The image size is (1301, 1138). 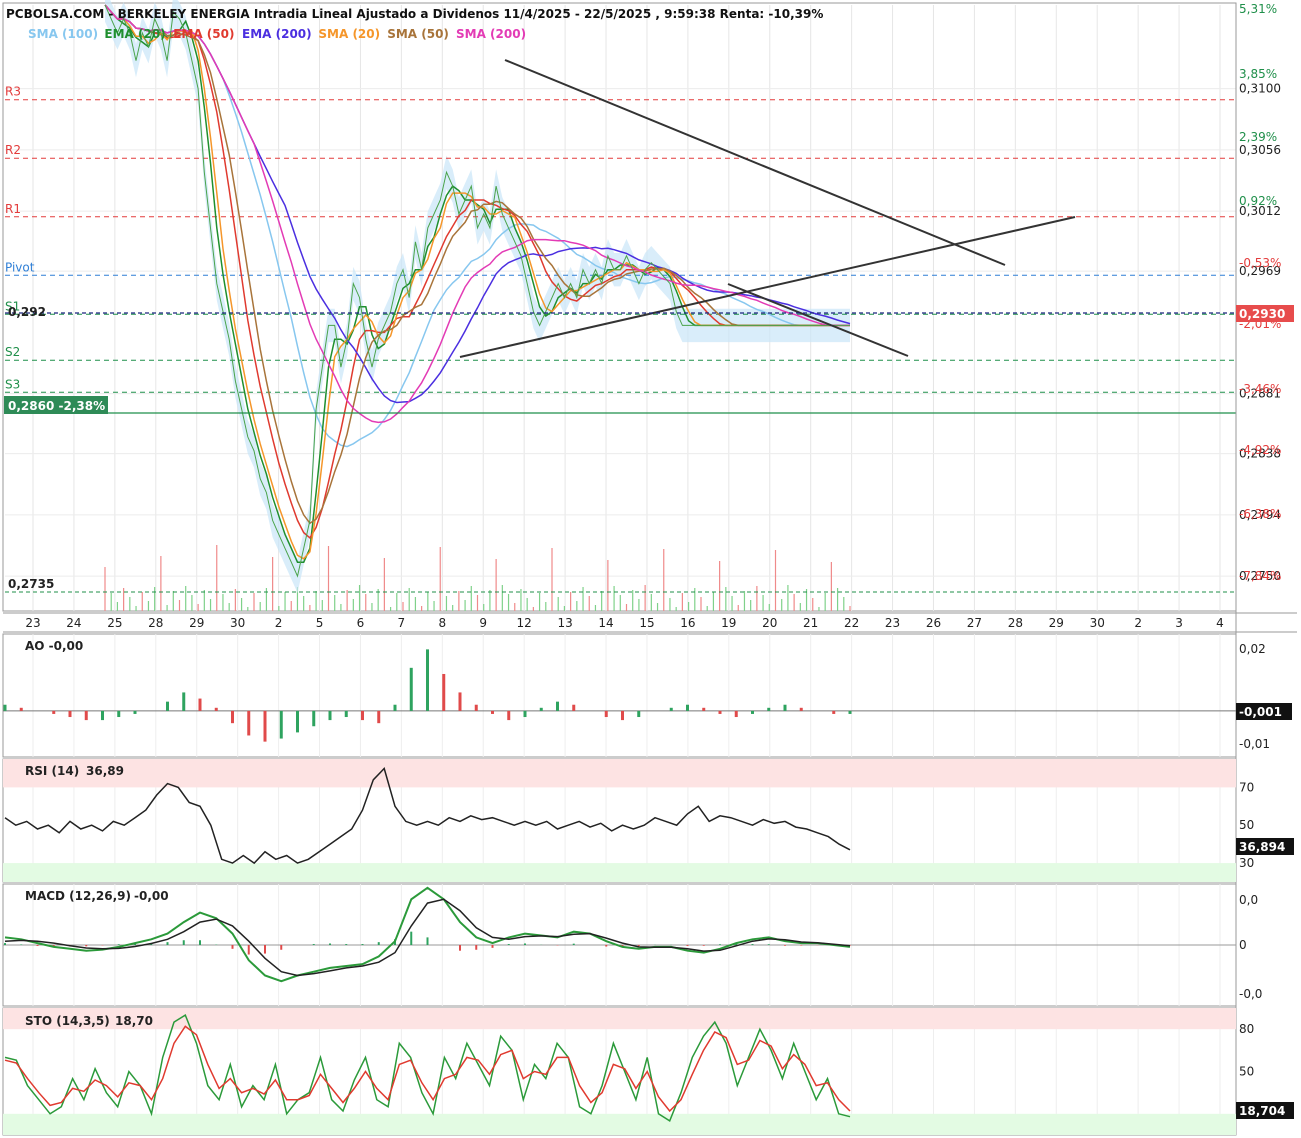 I want to click on pct-tick: 2,39%, so click(x=1258, y=137).